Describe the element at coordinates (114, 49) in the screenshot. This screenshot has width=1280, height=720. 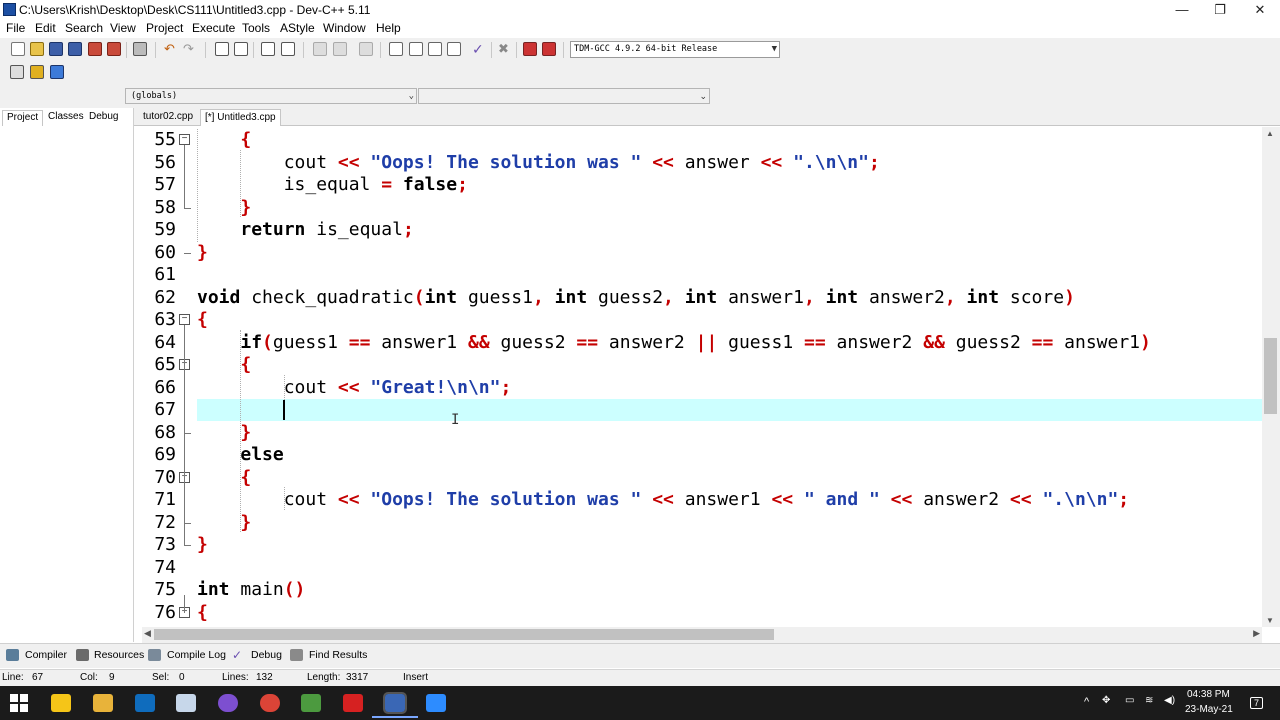
I see `close-all-icon` at that location.